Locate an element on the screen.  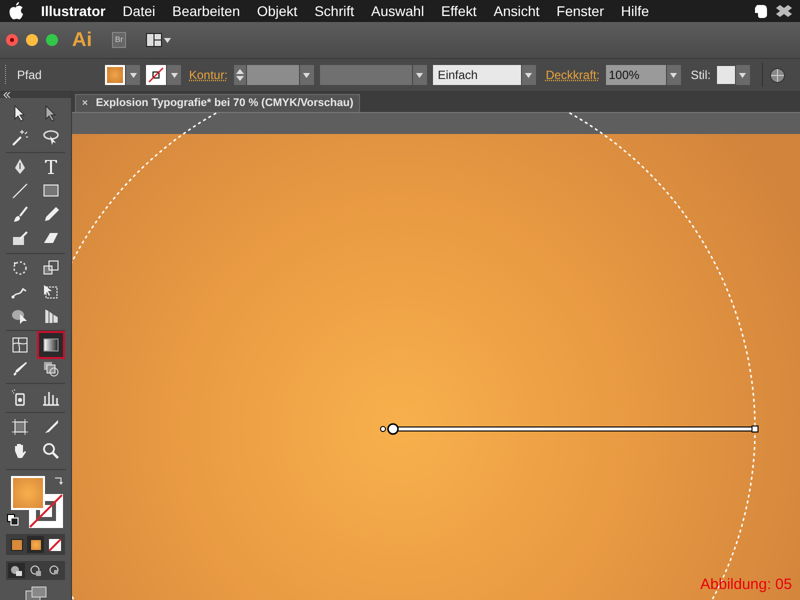
stroke-profile-dropdown: Einfach is located at coordinates (476, 75).